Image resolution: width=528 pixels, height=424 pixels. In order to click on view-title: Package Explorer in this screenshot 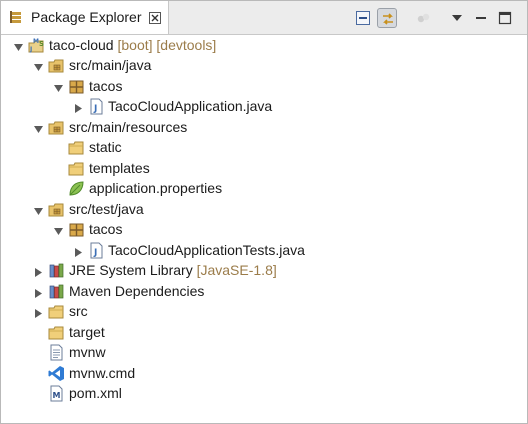, I will do `click(86, 17)`.